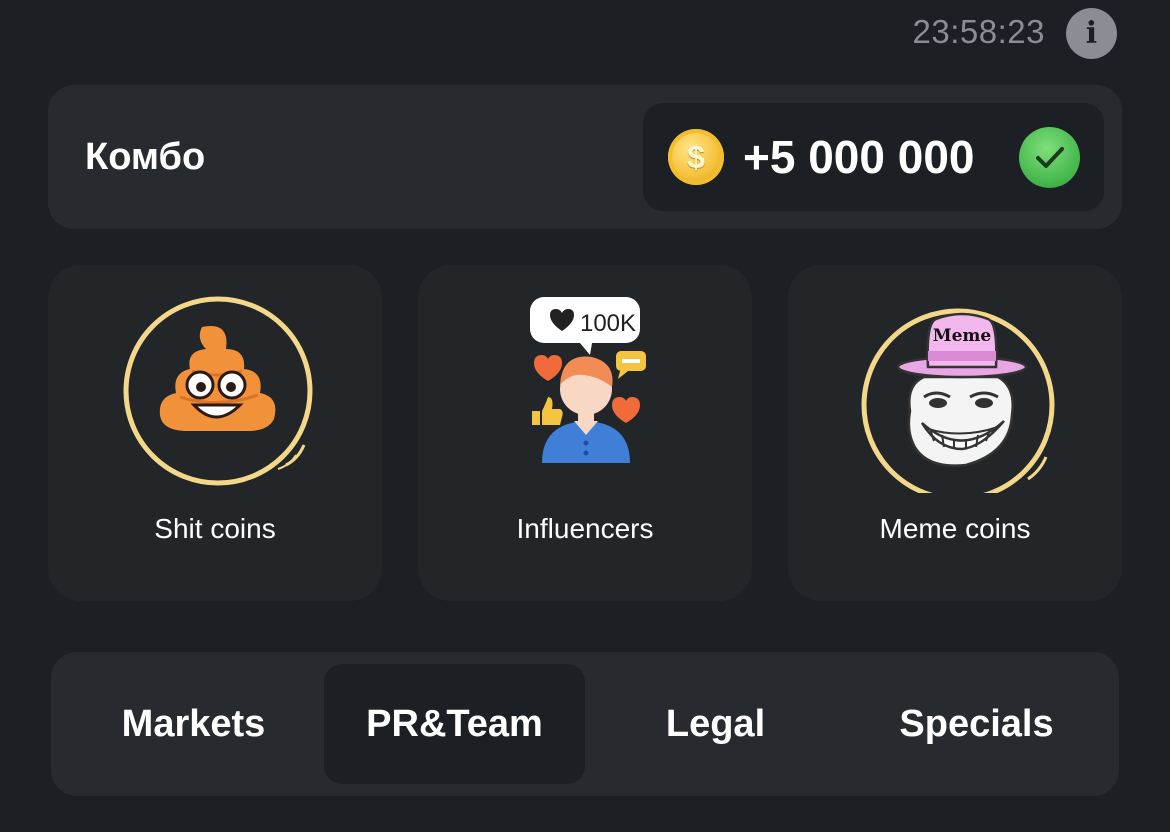 Image resolution: width=1170 pixels, height=832 pixels. What do you see at coordinates (193, 724) in the screenshot?
I see `tab-markets: Markets` at bounding box center [193, 724].